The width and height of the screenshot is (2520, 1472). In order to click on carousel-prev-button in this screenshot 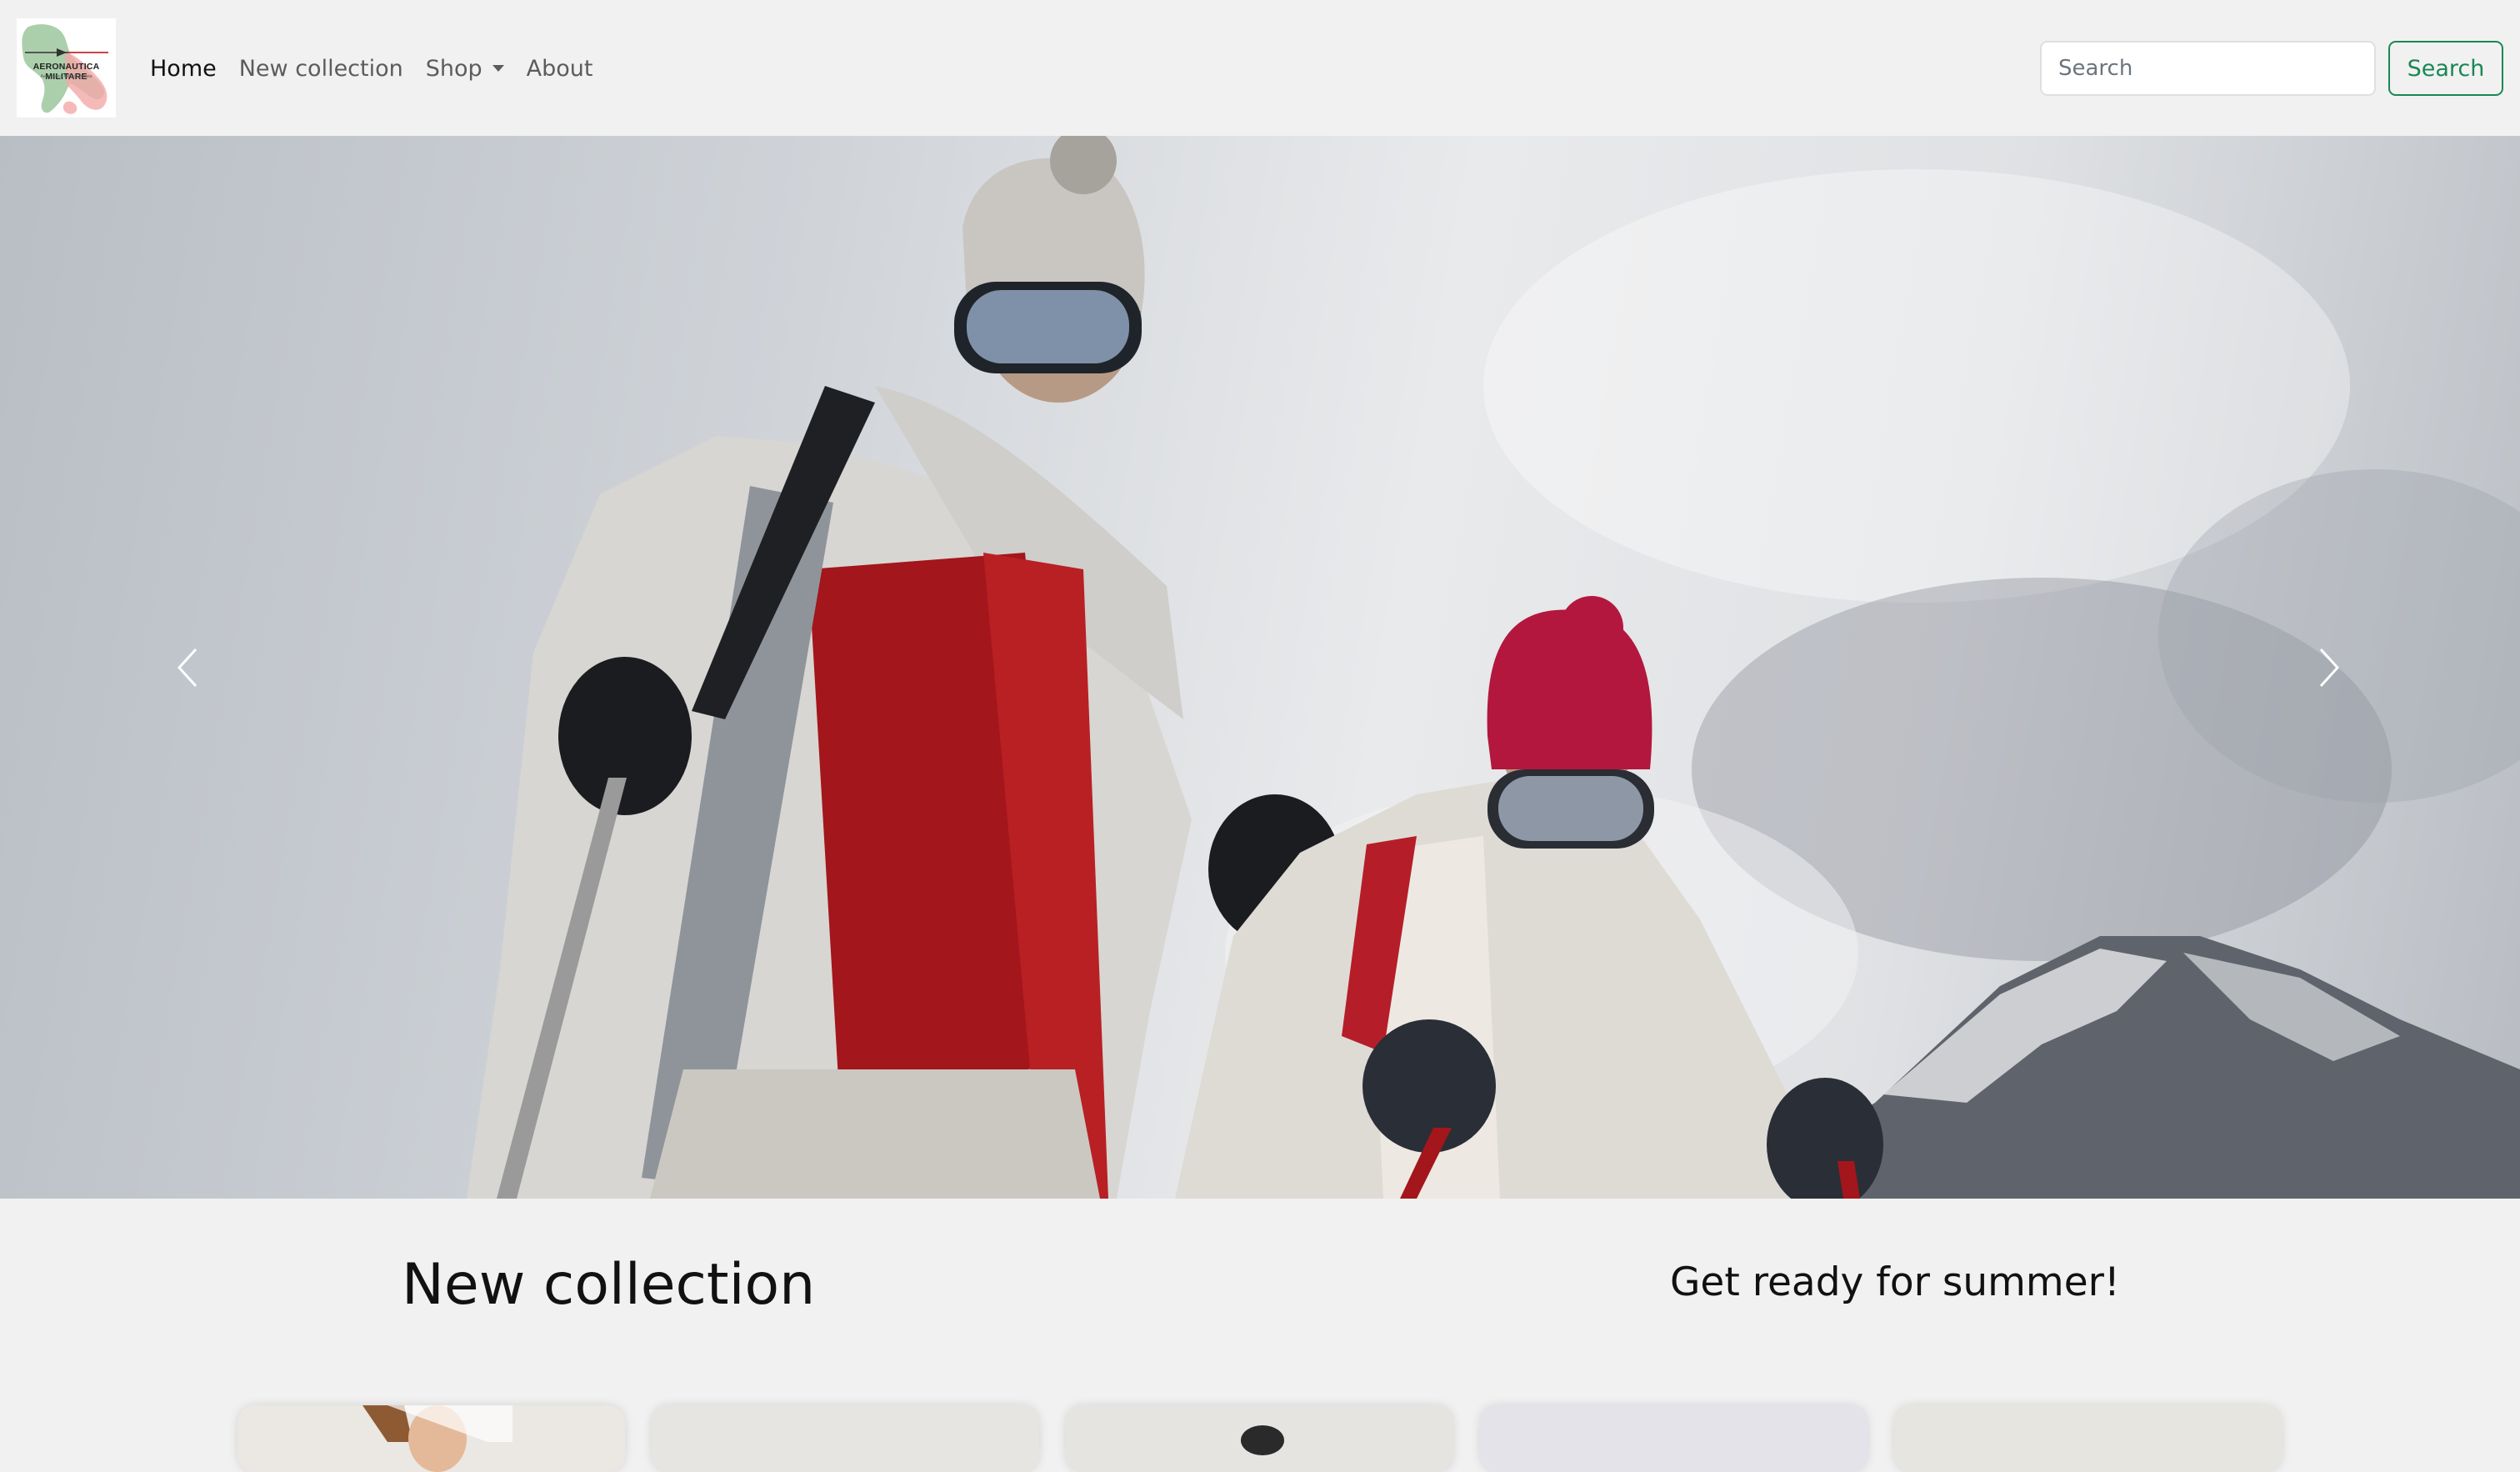, I will do `click(187, 667)`.